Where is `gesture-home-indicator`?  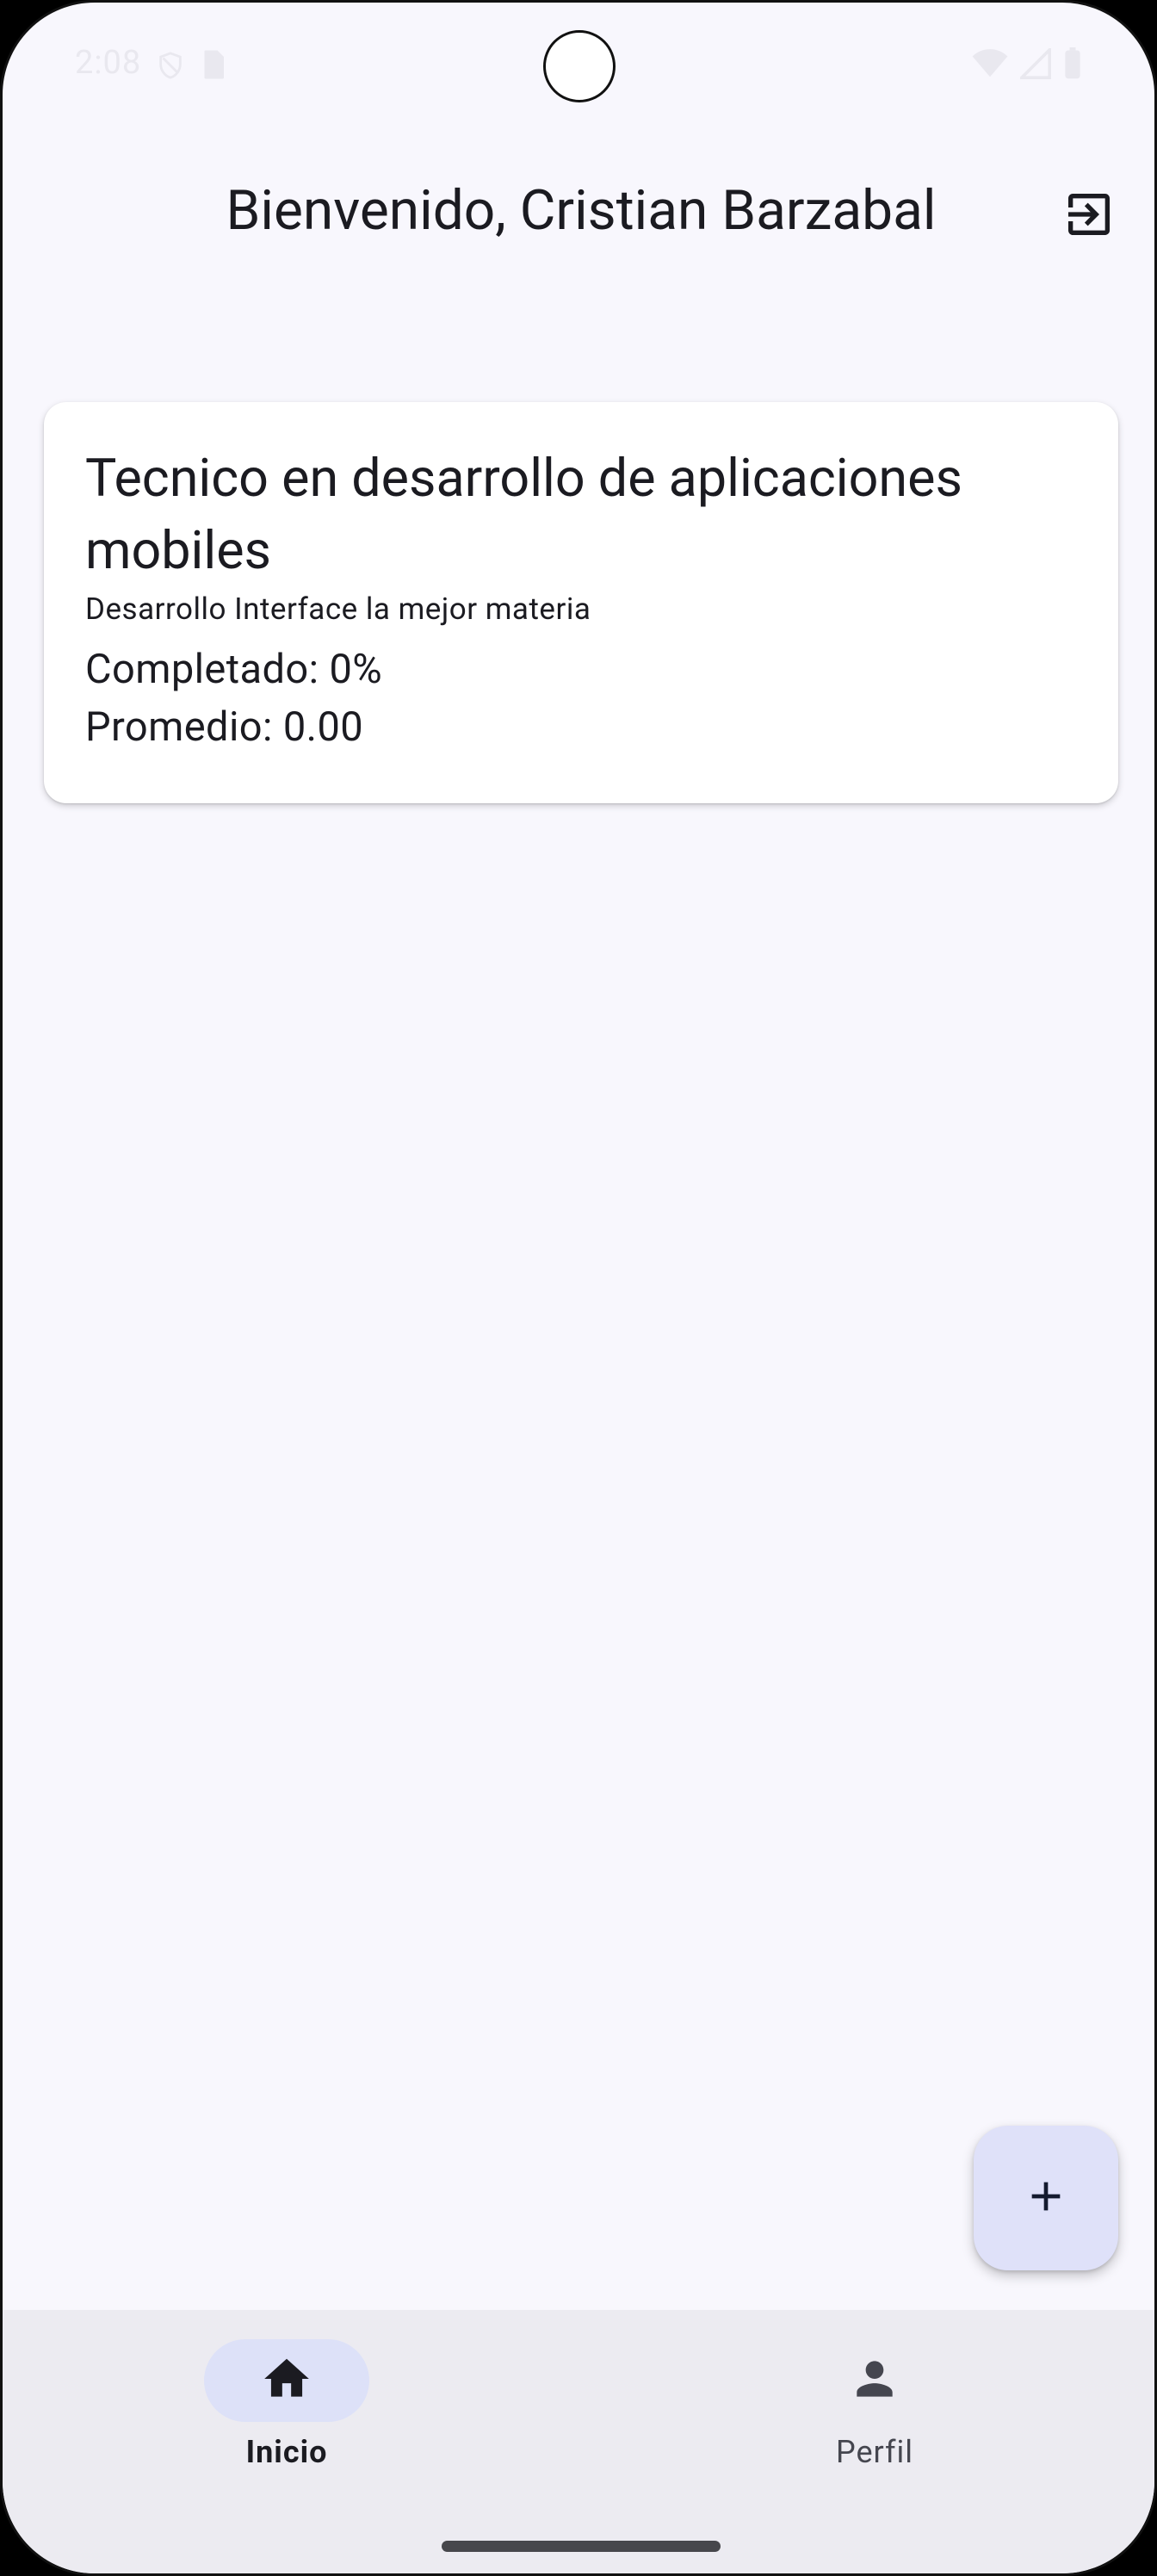
gesture-home-indicator is located at coordinates (581, 2546).